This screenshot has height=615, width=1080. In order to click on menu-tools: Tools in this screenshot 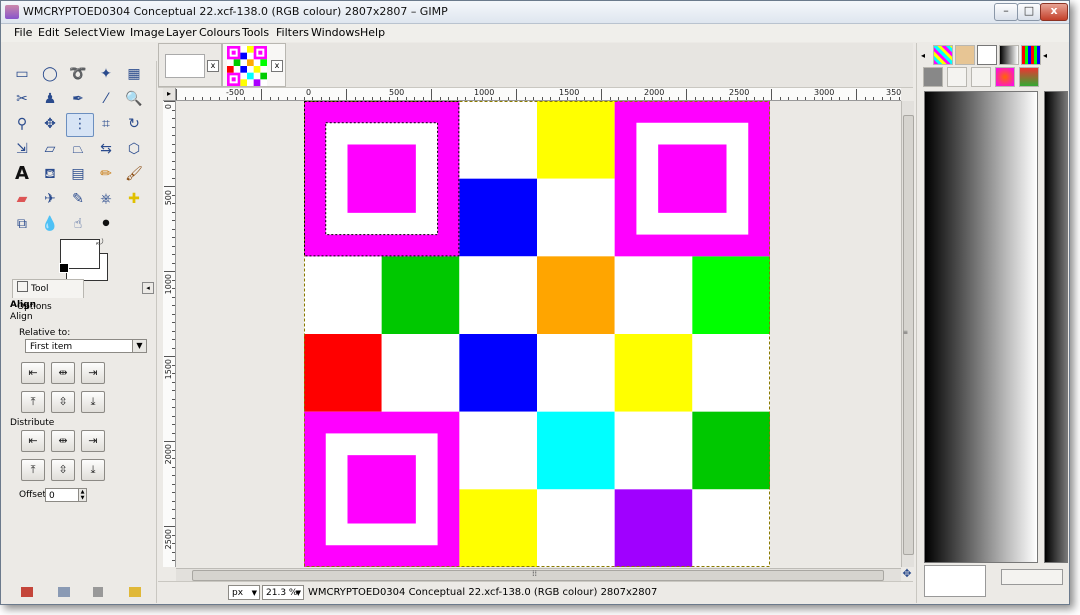, I will do `click(255, 32)`.